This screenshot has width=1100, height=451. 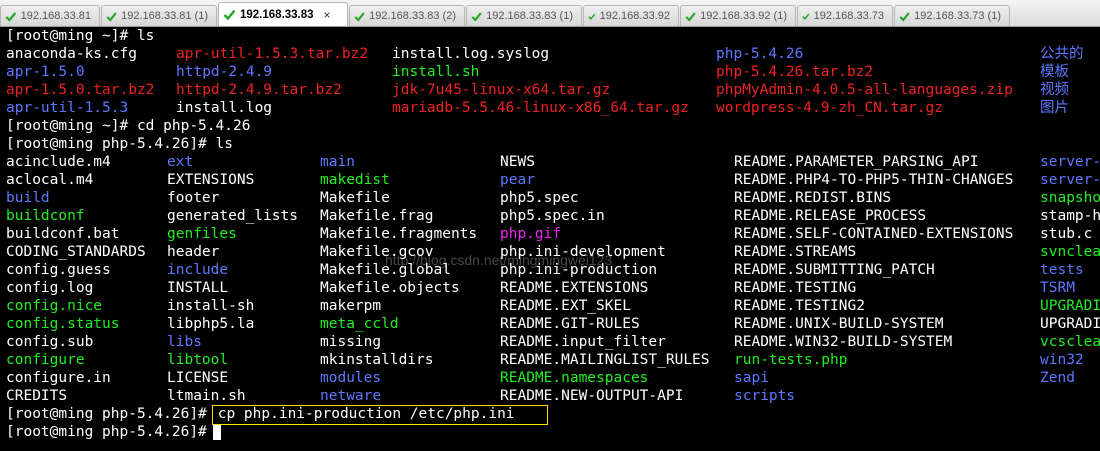 What do you see at coordinates (583, 342) in the screenshot?
I see `ls-entry: README.input_filter` at bounding box center [583, 342].